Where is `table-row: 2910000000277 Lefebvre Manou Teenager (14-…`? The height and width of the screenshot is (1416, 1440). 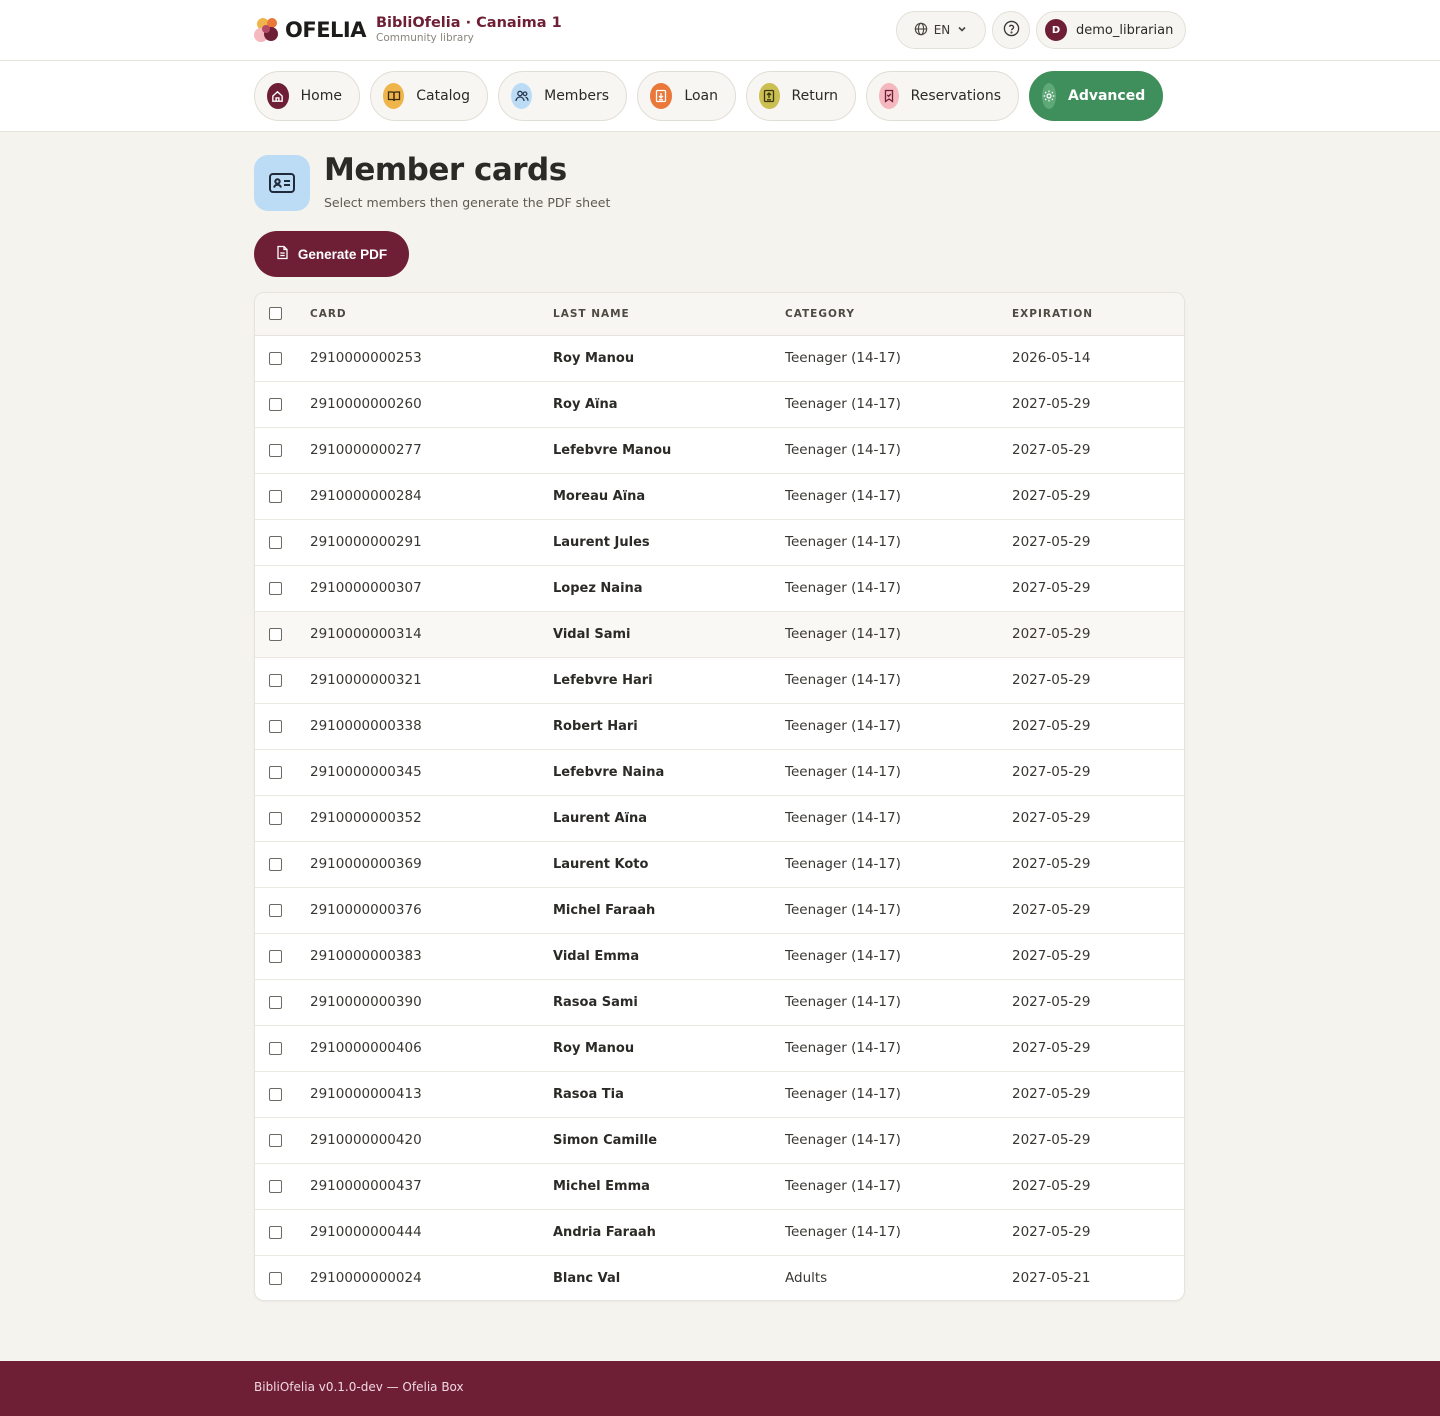 table-row: 2910000000277 Lefebvre Manou Teenager (14-… is located at coordinates (719, 450).